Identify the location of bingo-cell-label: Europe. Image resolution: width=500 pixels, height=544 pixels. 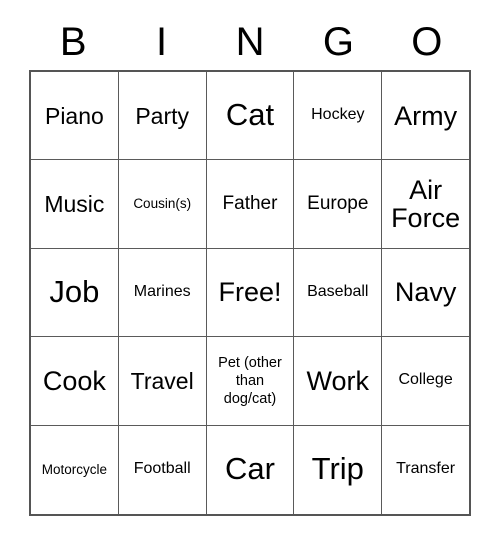
(338, 204).